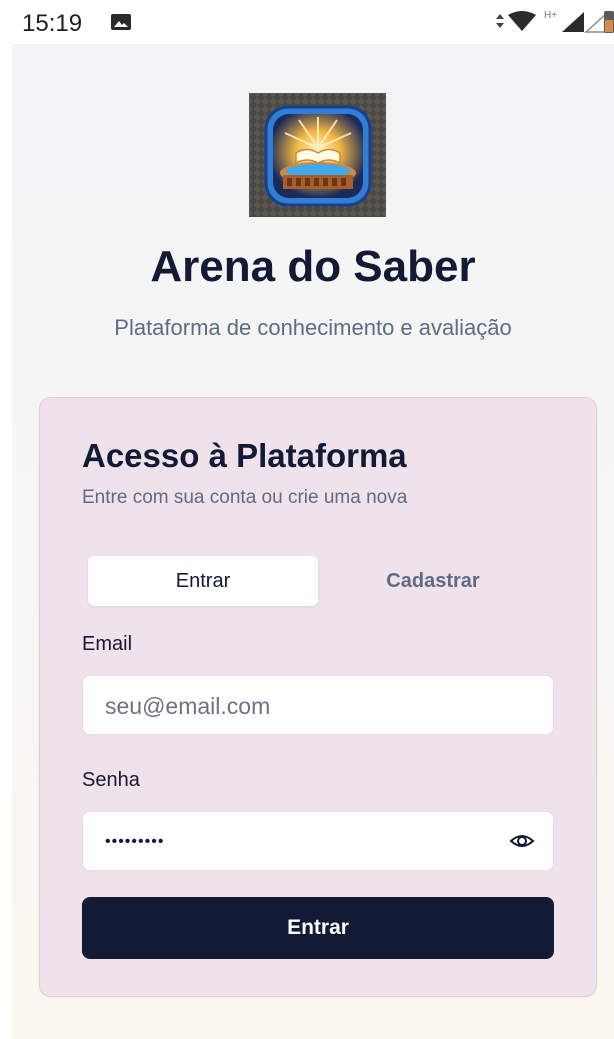 The height and width of the screenshot is (1039, 614). Describe the element at coordinates (307, 22) in the screenshot. I see `status-bar: 15:19 H+` at that location.